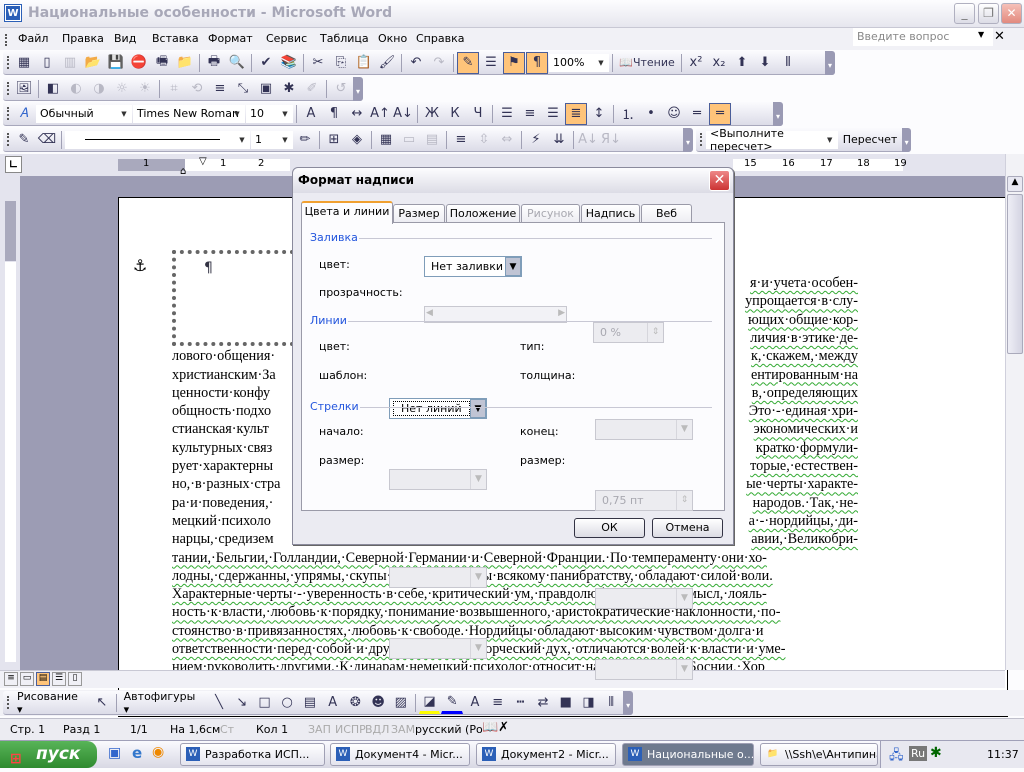  What do you see at coordinates (696, 63) in the screenshot?
I see `superscript-icon: x²` at bounding box center [696, 63].